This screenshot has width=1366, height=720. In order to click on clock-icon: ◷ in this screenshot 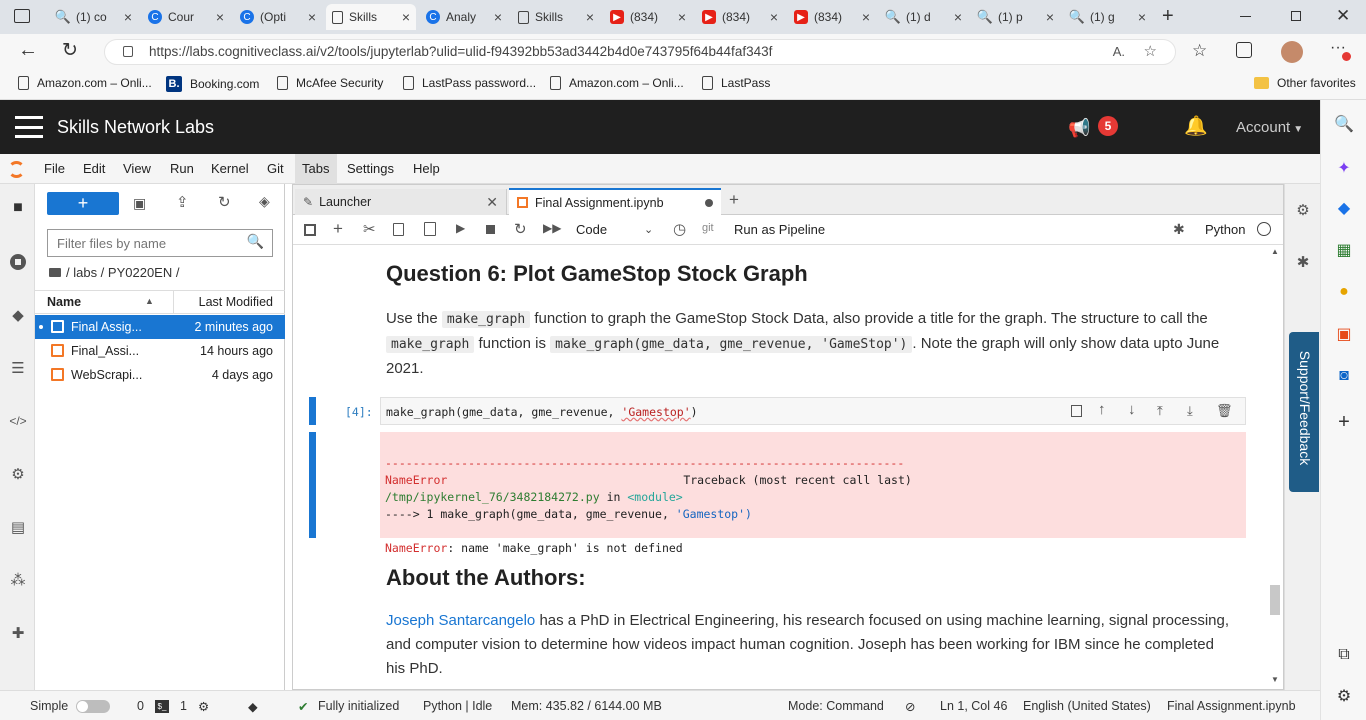, I will do `click(679, 229)`.